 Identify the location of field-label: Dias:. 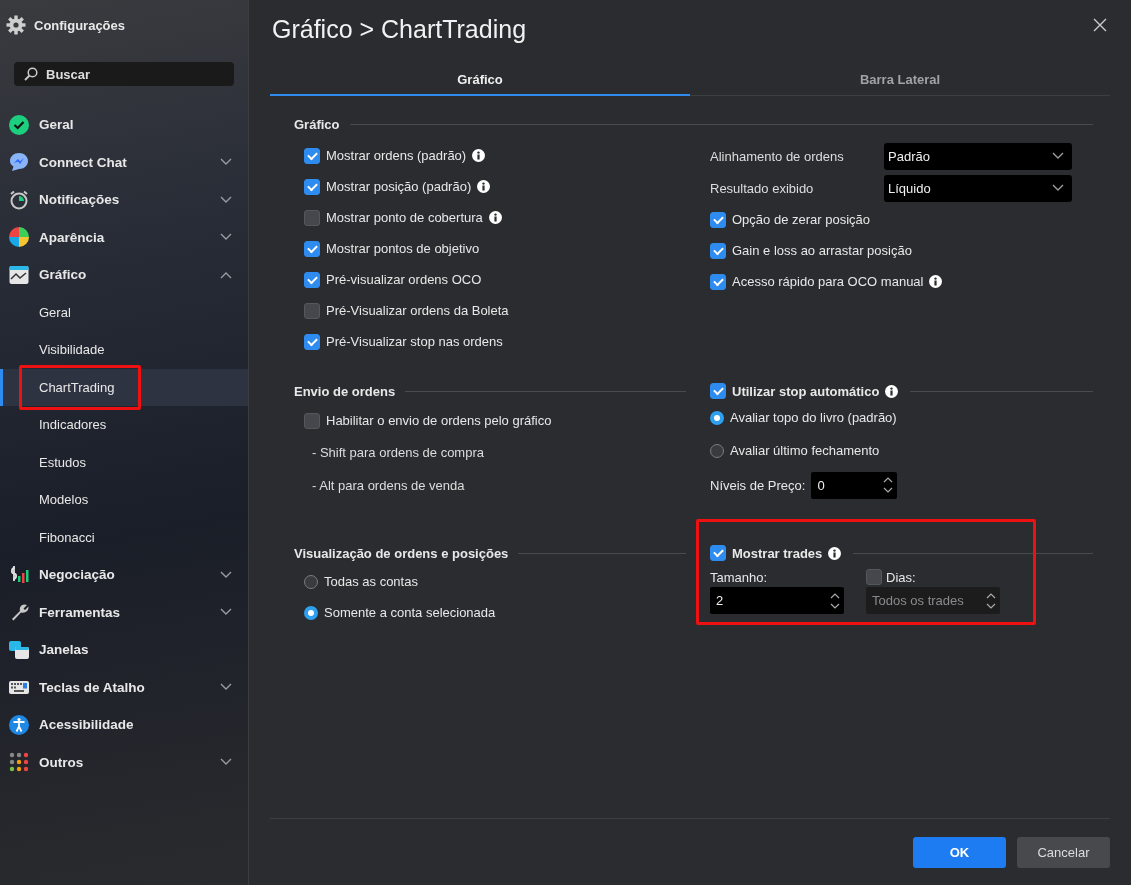
(901, 577).